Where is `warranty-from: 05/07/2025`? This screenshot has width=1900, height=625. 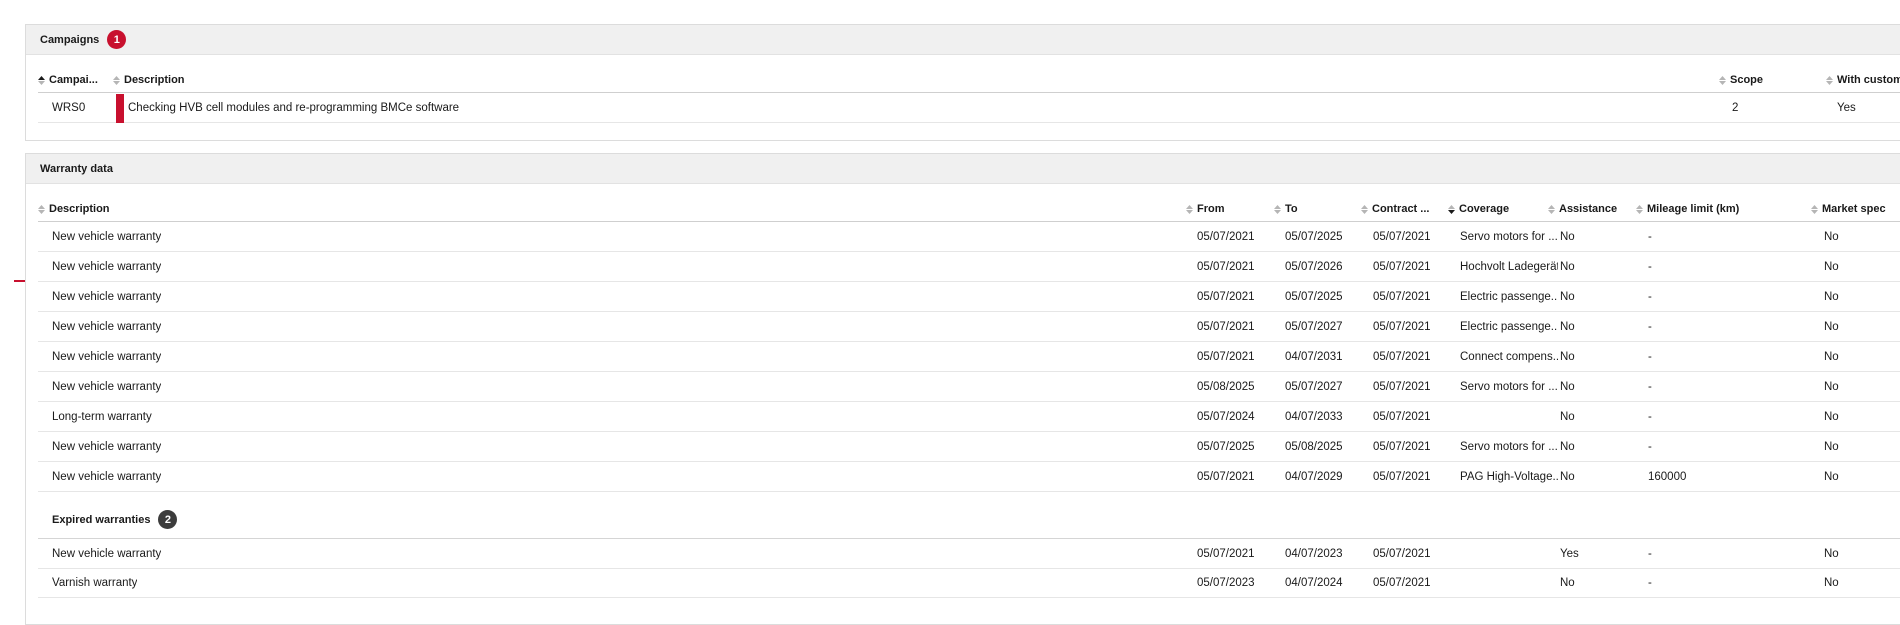 warranty-from: 05/07/2025 is located at coordinates (1226, 446).